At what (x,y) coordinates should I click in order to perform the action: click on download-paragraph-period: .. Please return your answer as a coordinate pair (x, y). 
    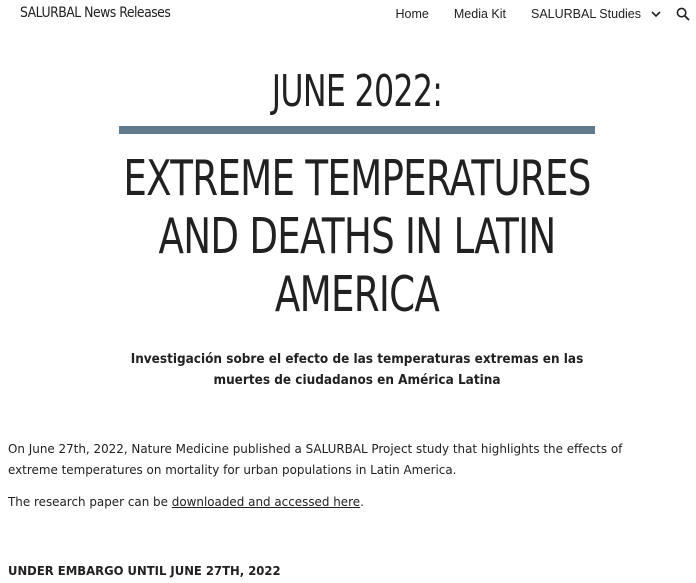
    Looking at the image, I should click on (362, 501).